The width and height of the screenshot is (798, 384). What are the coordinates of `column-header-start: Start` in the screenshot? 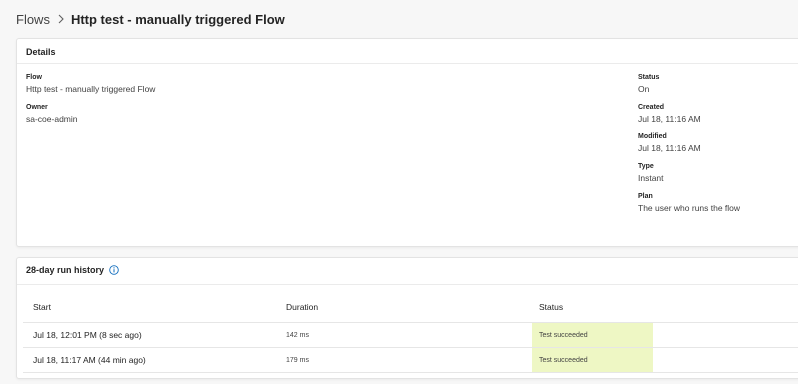 It's located at (42, 307).